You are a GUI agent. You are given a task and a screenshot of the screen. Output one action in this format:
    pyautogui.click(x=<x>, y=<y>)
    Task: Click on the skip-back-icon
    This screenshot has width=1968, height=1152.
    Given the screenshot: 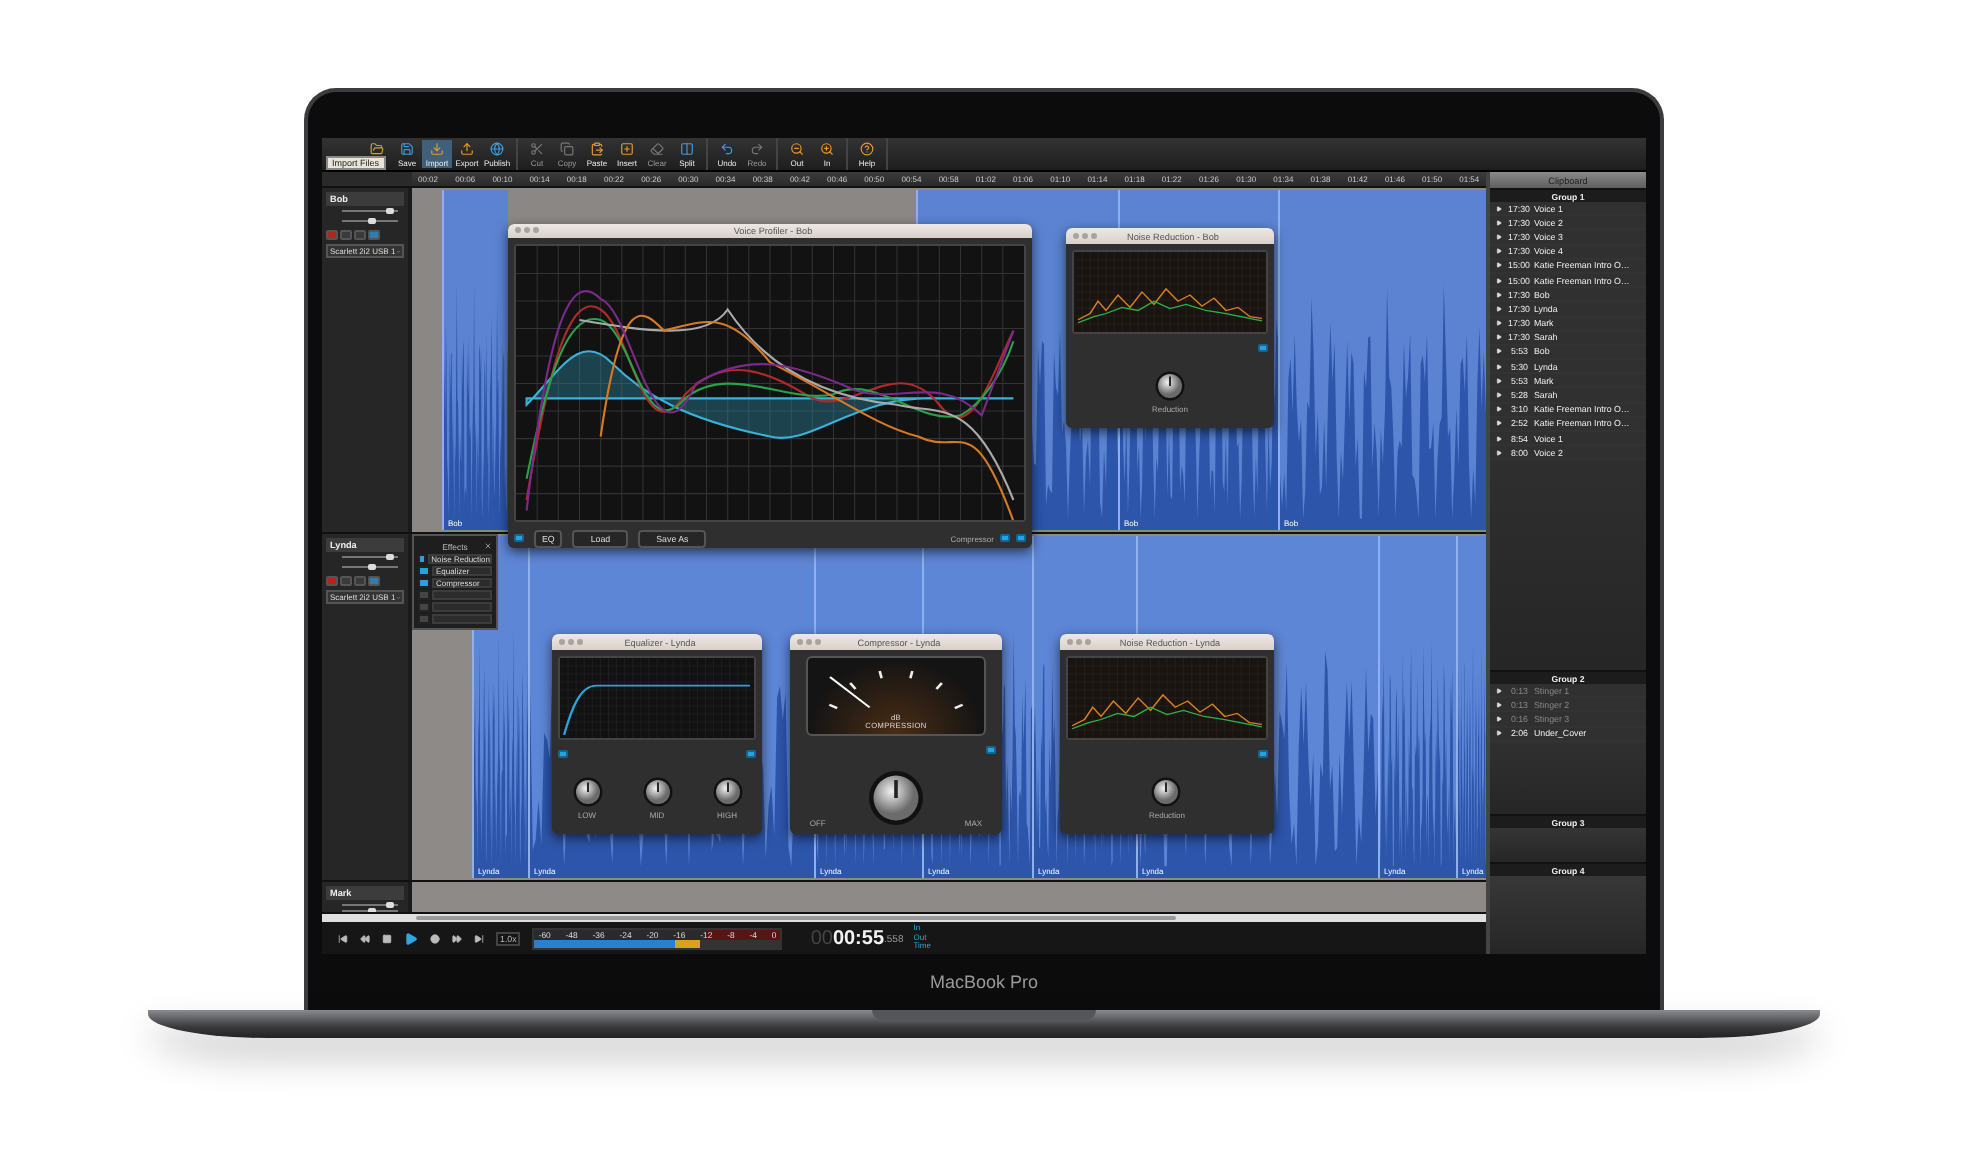 What is the action you would take?
    pyautogui.click(x=343, y=938)
    